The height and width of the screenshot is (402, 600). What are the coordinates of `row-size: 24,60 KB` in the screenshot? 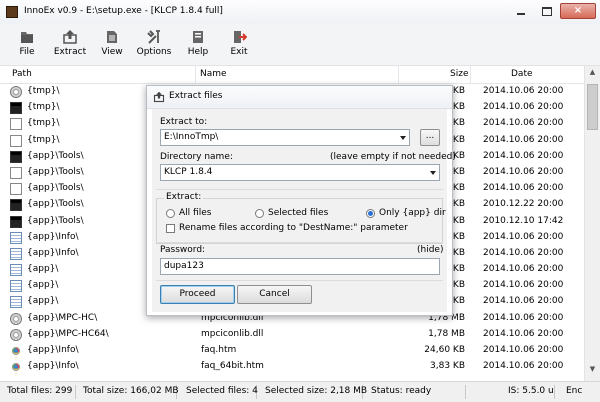 It's located at (444, 350).